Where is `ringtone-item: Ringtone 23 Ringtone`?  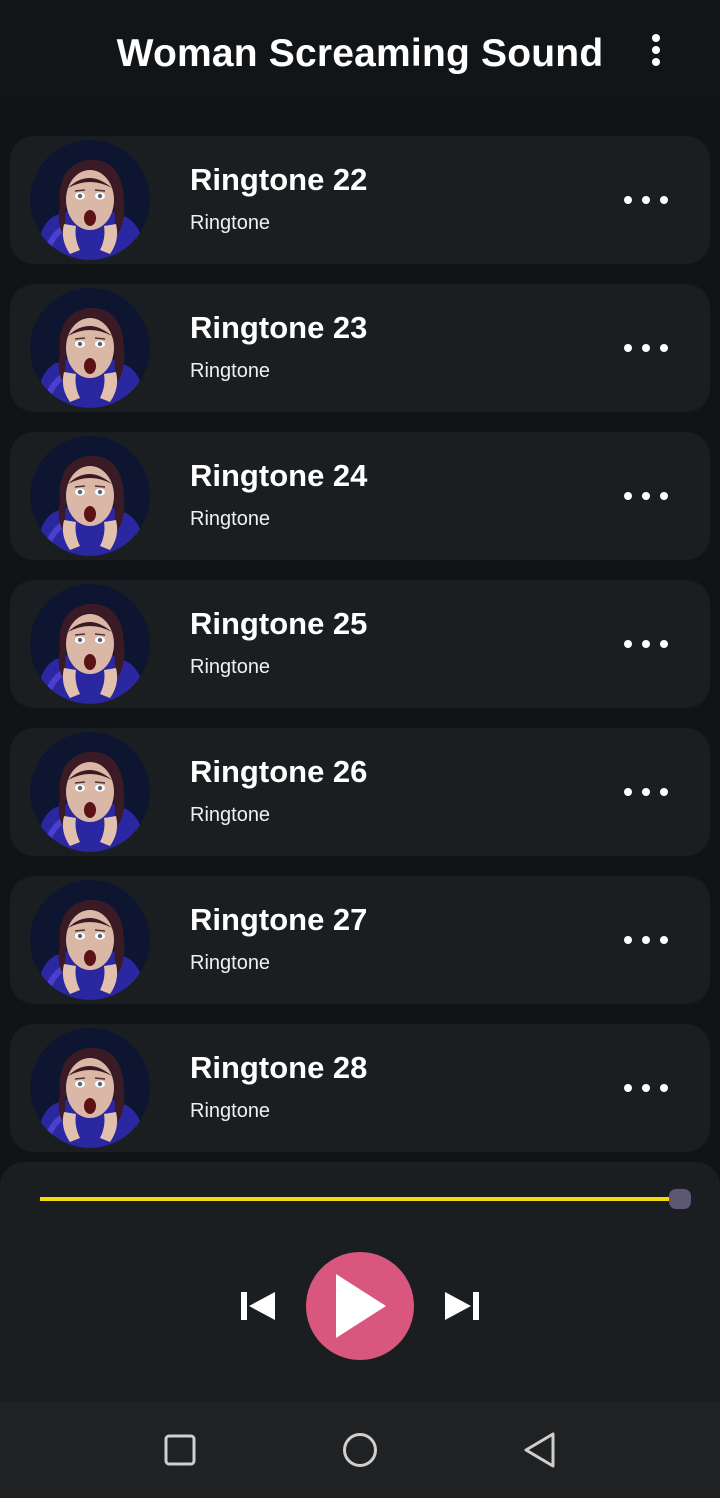
ringtone-item: Ringtone 23 Ringtone is located at coordinates (360, 348).